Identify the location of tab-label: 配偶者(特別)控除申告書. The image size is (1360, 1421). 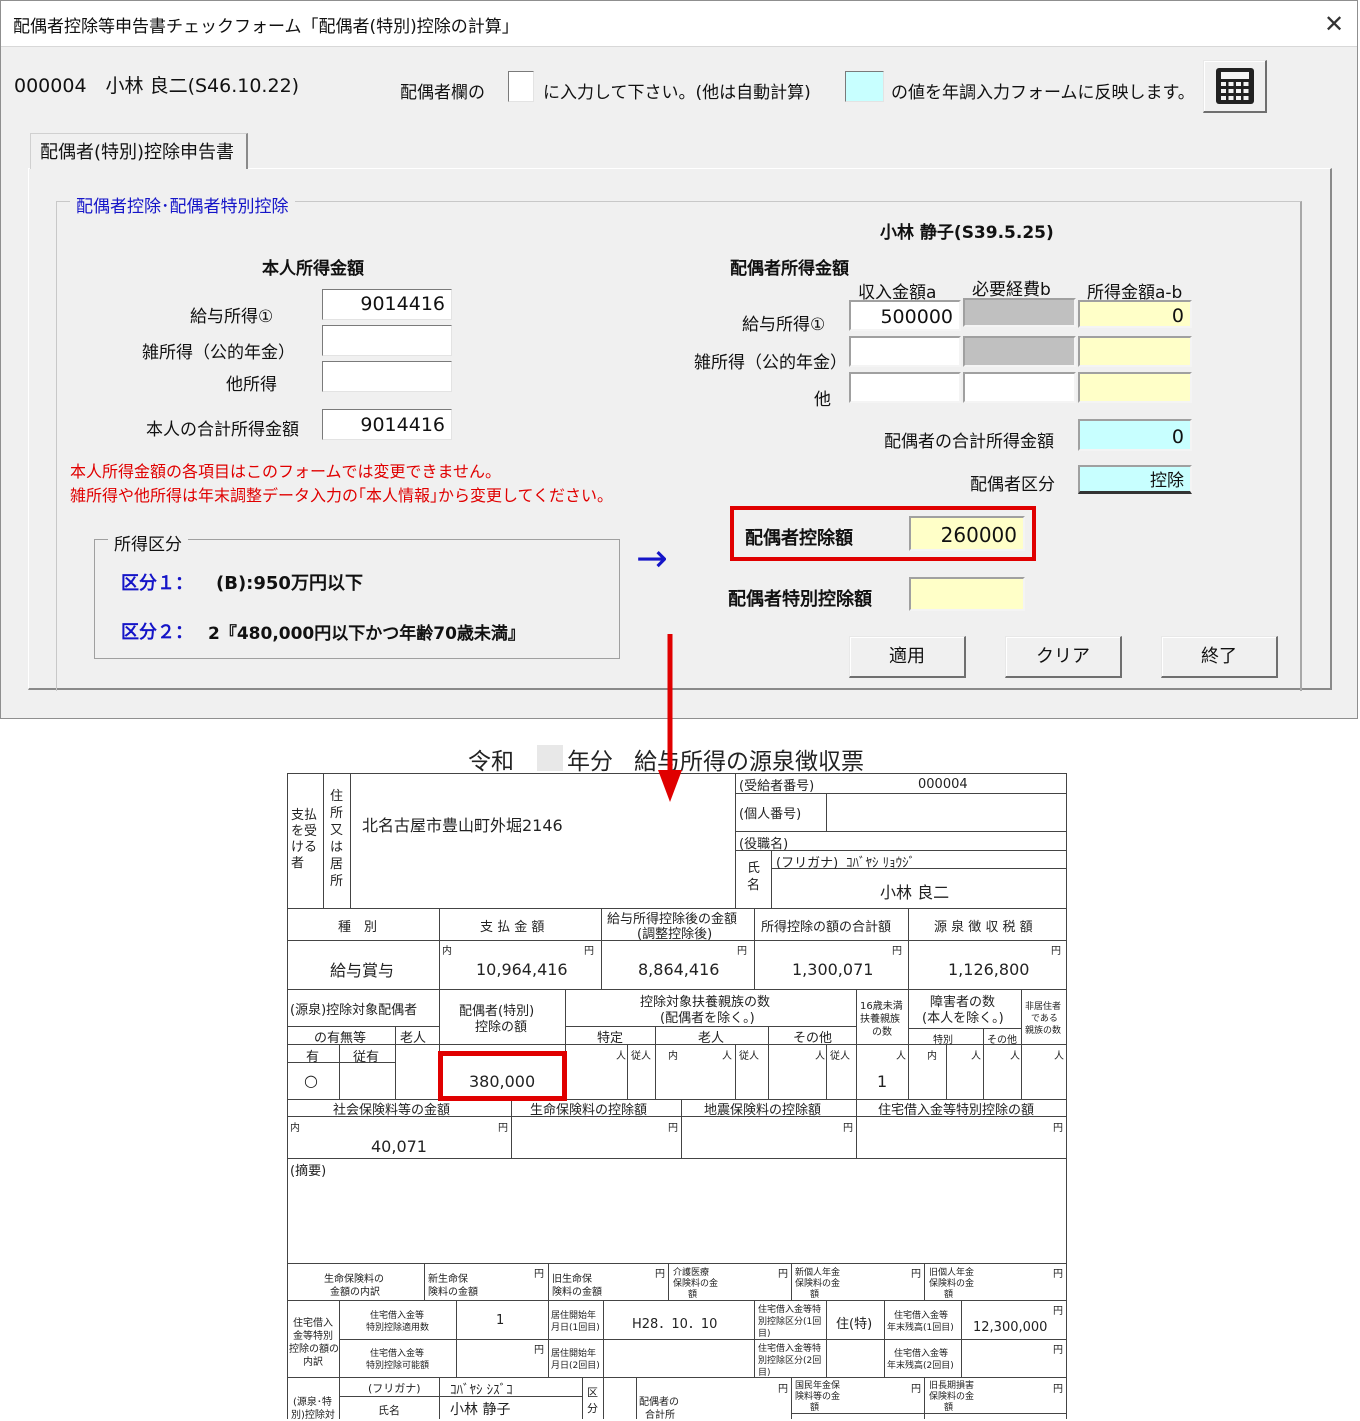
(137, 152).